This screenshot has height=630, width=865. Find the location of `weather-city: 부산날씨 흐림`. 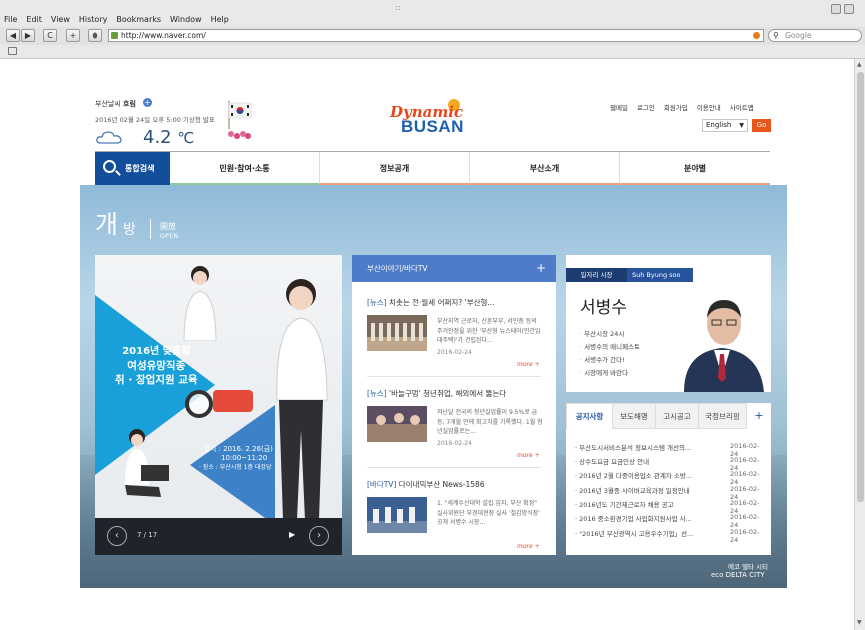

weather-city: 부산날씨 흐림 is located at coordinates (115, 104).